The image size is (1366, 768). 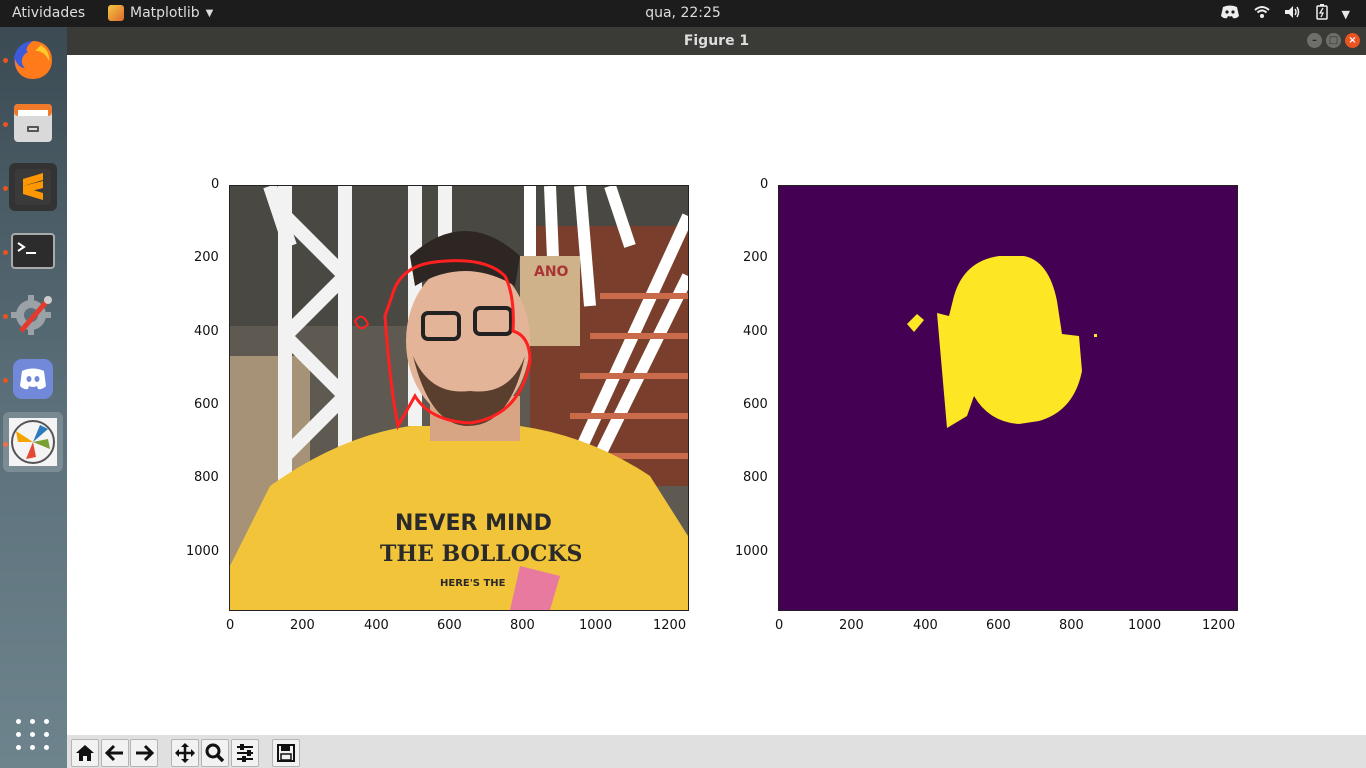 I want to click on file-cabinet-icon, so click(x=33, y=123).